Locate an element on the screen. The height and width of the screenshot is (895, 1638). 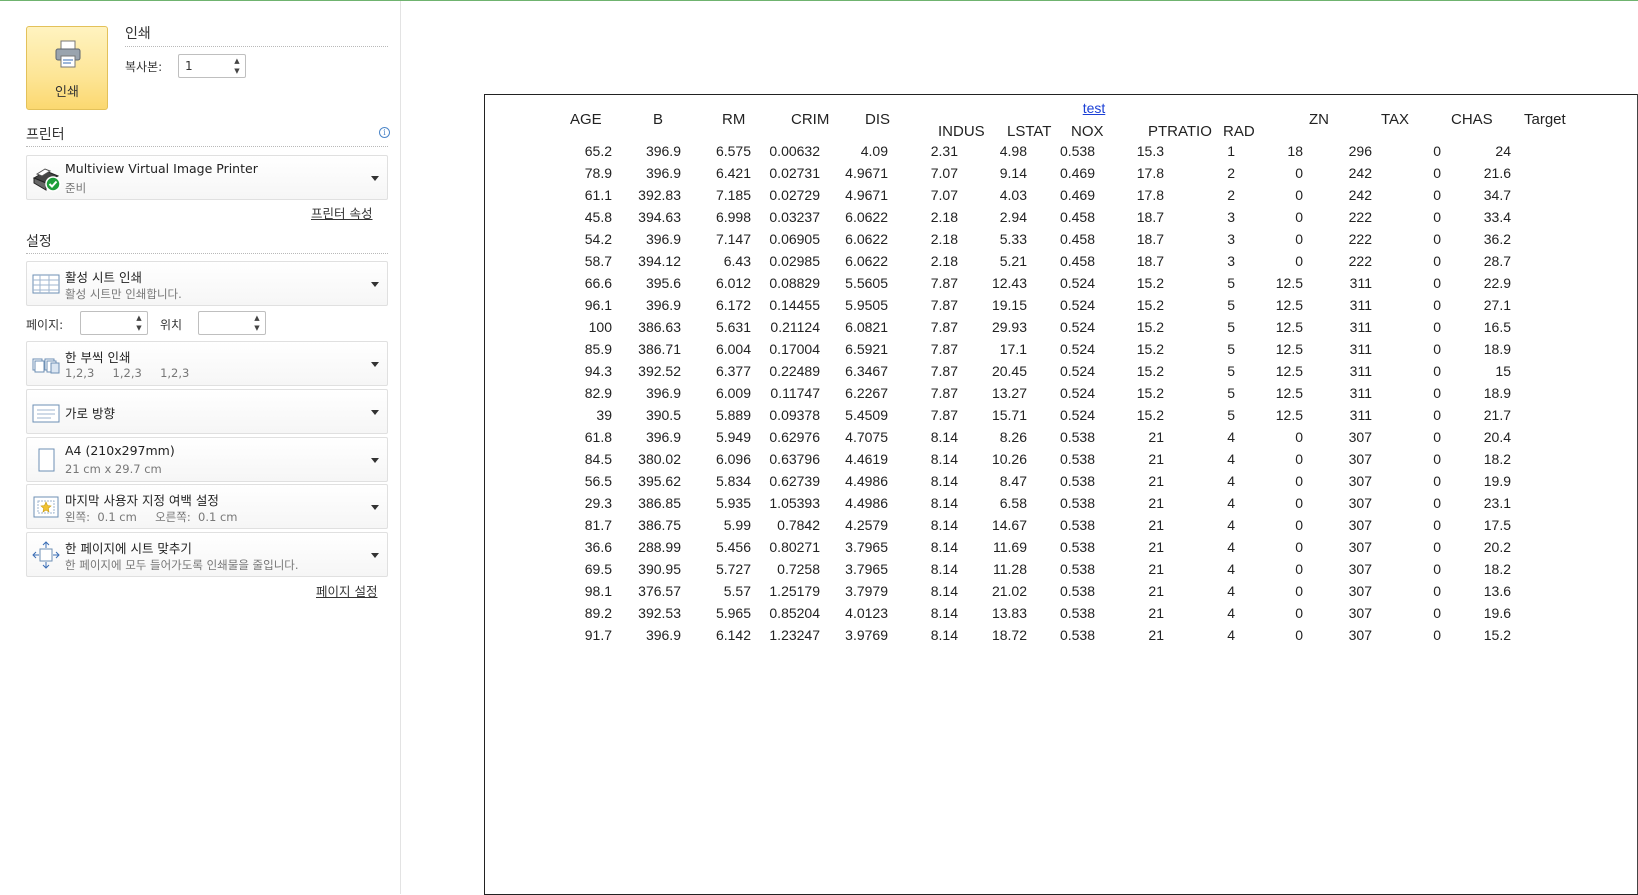
table-cell: 21.7 is located at coordinates (1497, 415).